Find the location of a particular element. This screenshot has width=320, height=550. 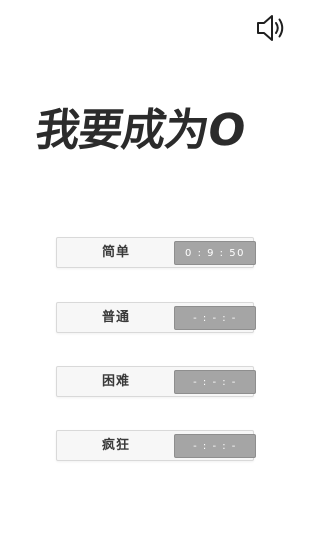

level-label: 疯狂 is located at coordinates (115, 445).